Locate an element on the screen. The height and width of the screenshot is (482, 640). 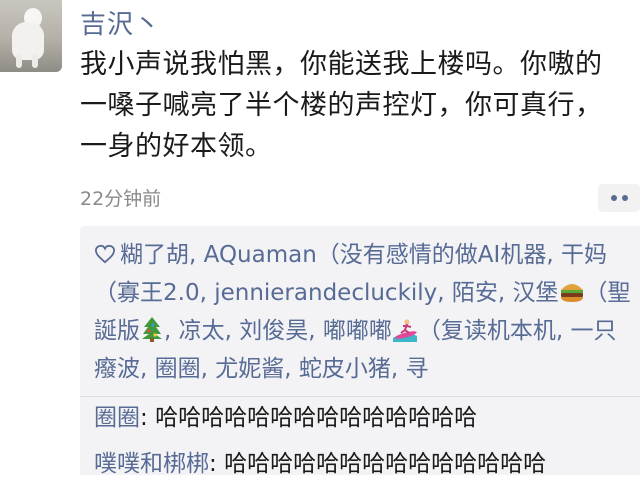
comment-item: 圈圈: 哈哈哈哈哈哈哈哈哈哈哈哈哈哈 is located at coordinates (285, 418).